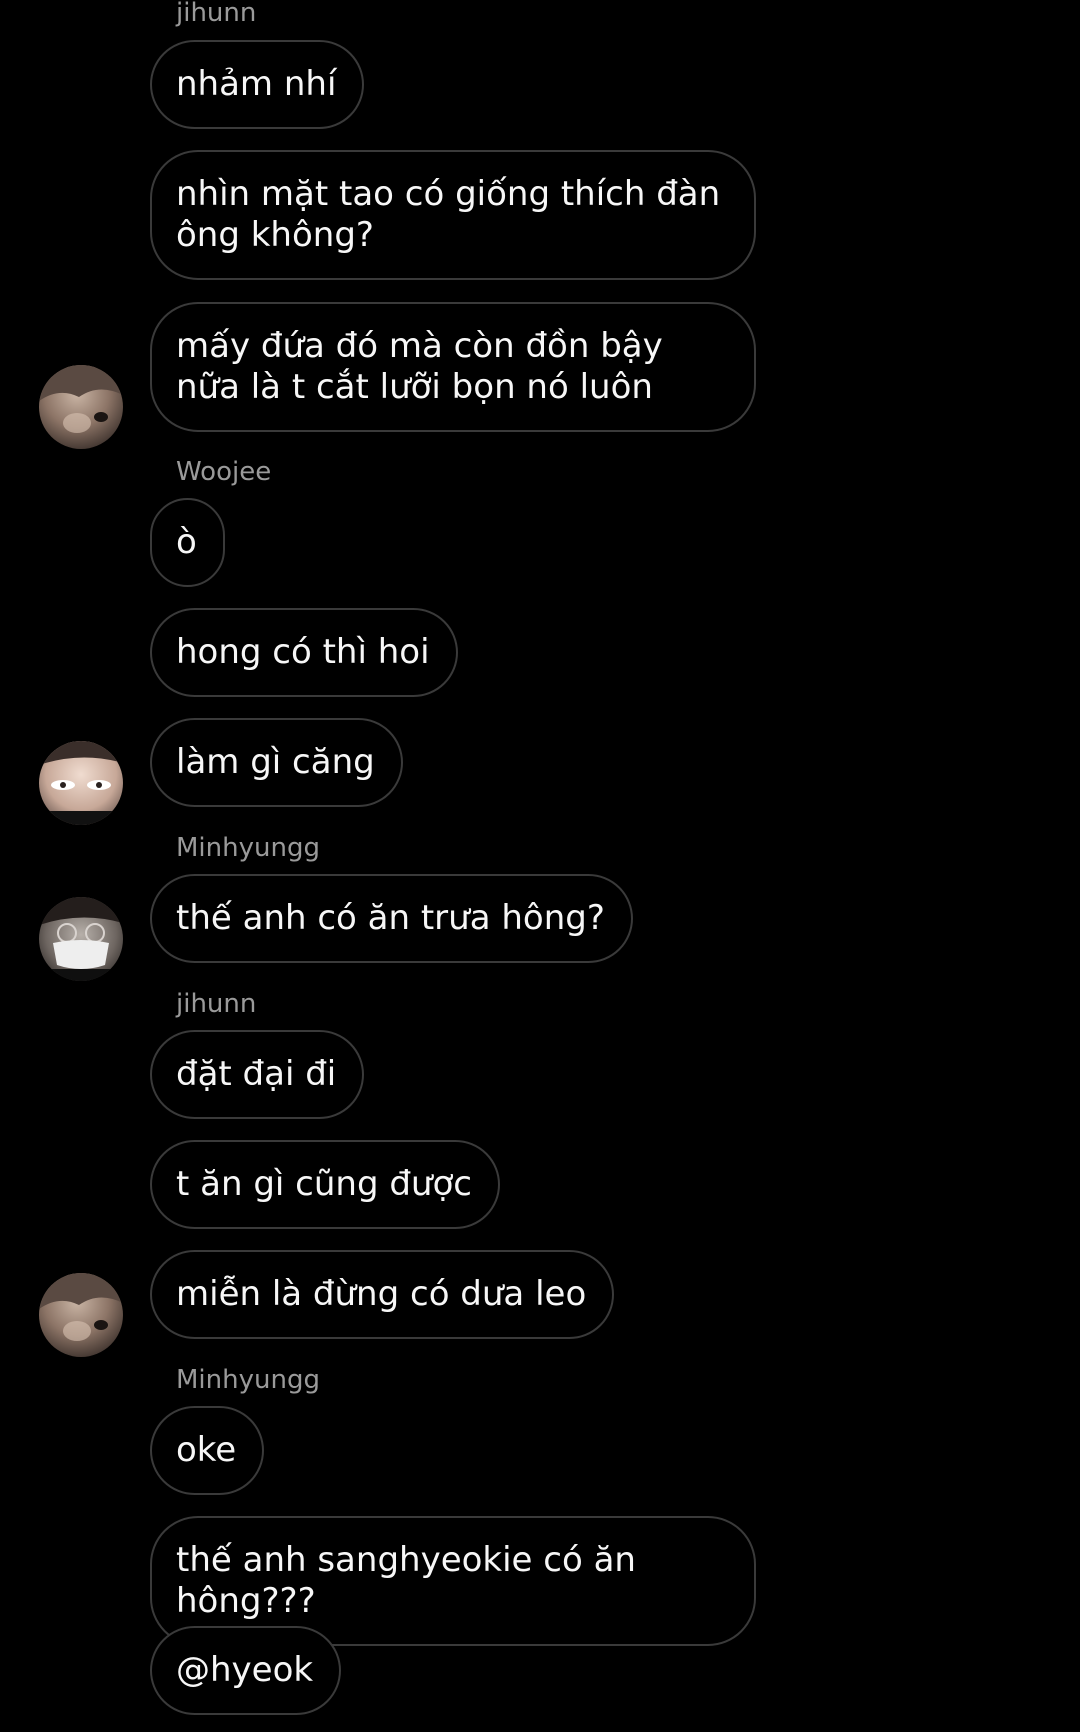  I want to click on message-text: @hyeok, so click(245, 1670).